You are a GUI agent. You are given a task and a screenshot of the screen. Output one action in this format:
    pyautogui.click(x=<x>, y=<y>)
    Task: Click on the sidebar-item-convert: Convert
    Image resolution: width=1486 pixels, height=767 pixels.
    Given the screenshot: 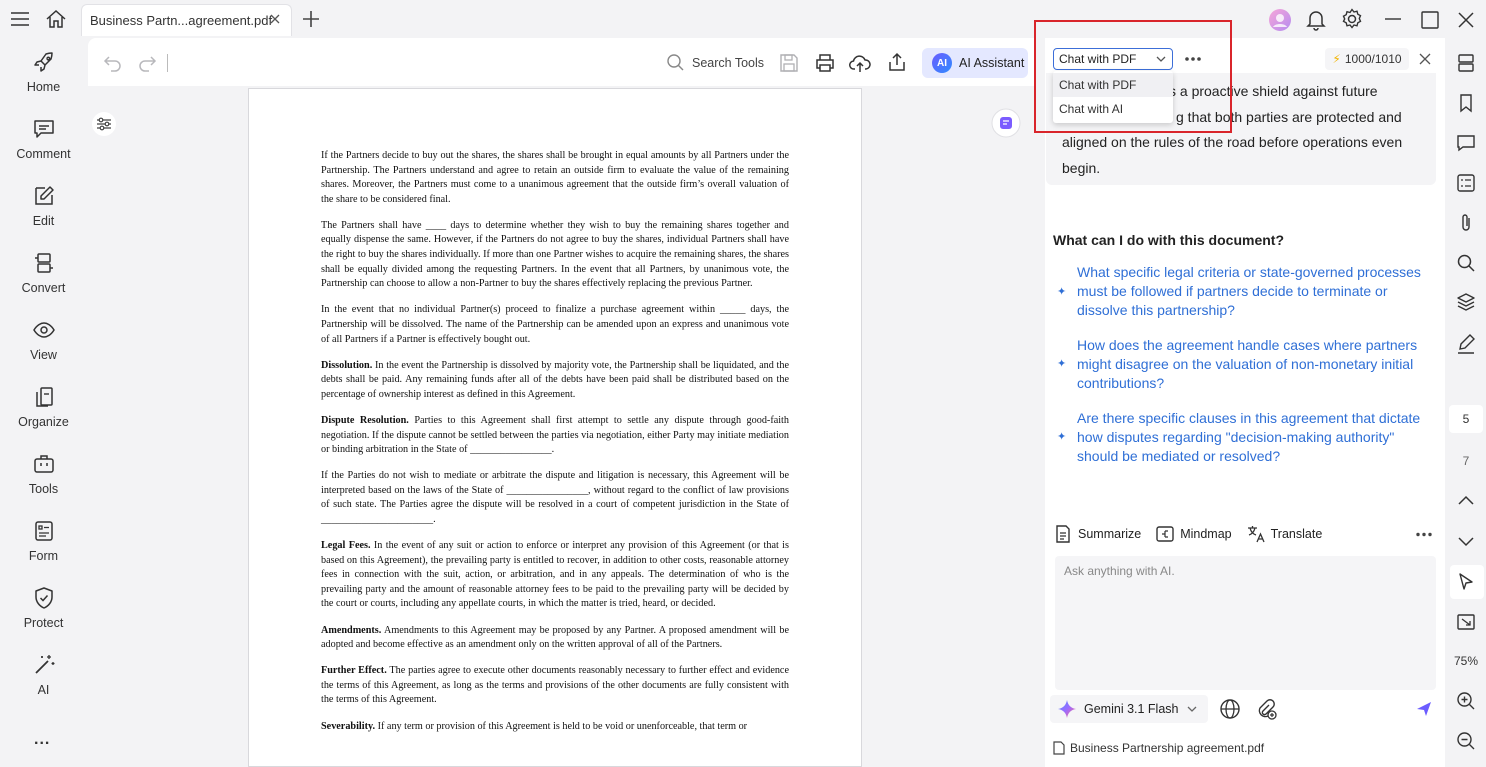 What is the action you would take?
    pyautogui.click(x=43, y=284)
    